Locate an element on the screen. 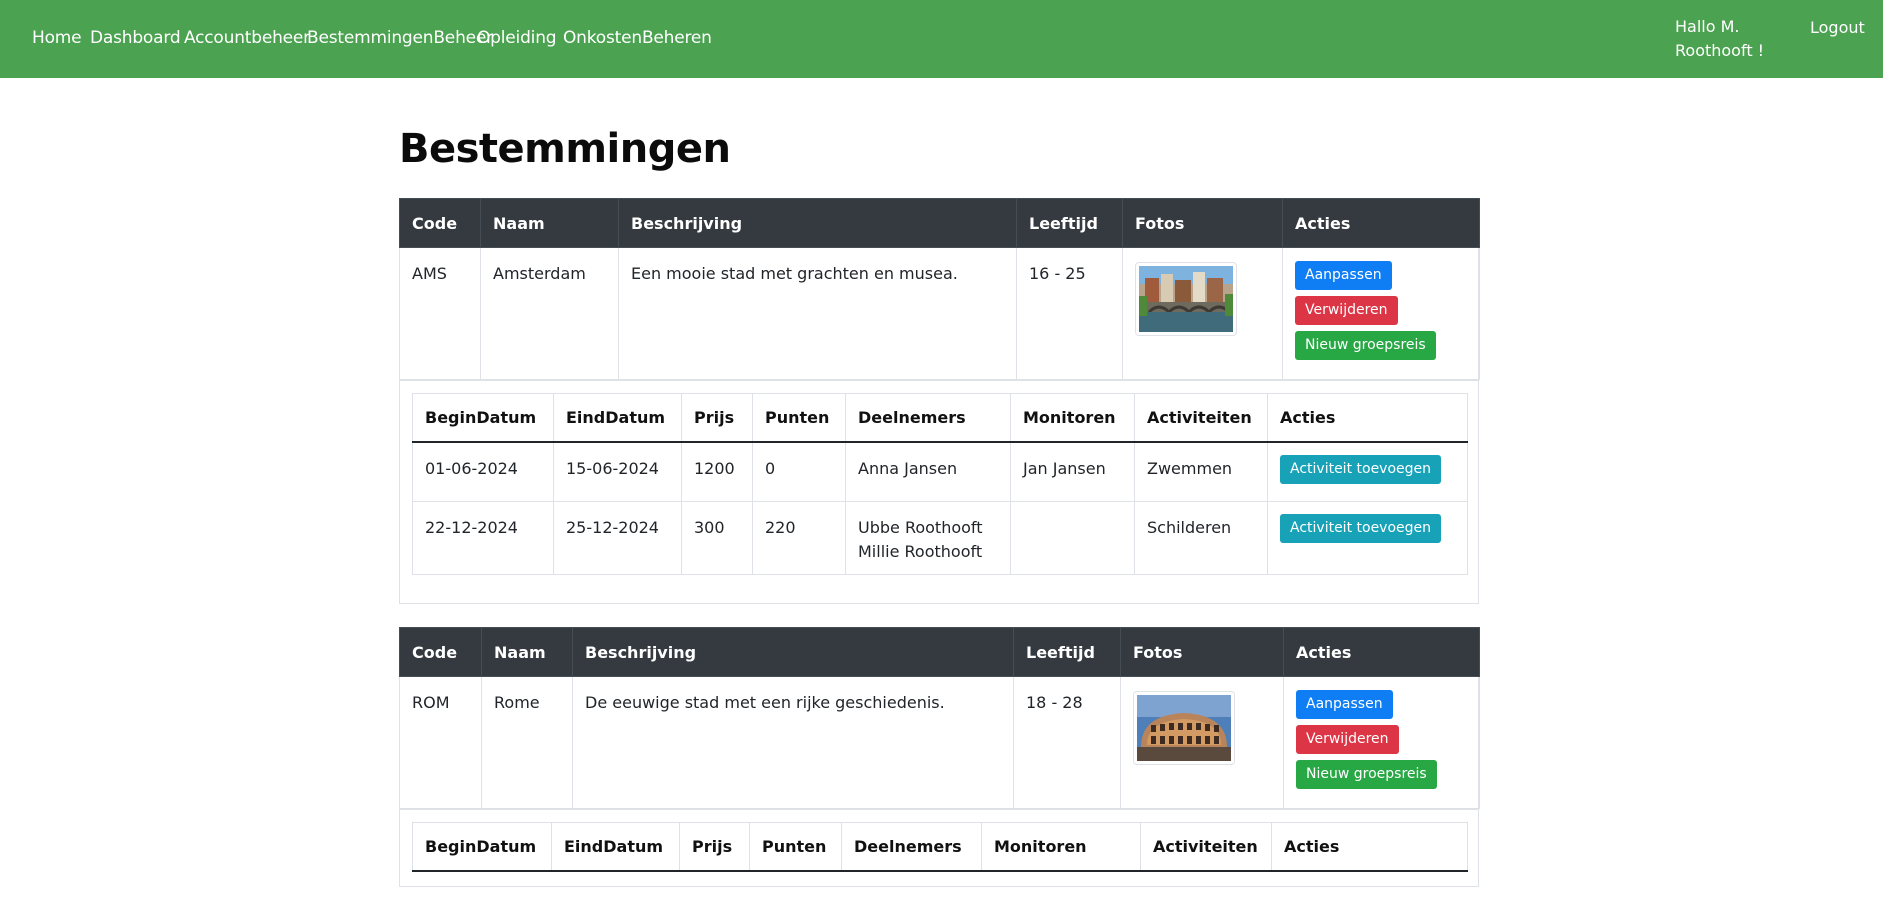  trip-end-date: 25-12-2024 is located at coordinates (617, 538).